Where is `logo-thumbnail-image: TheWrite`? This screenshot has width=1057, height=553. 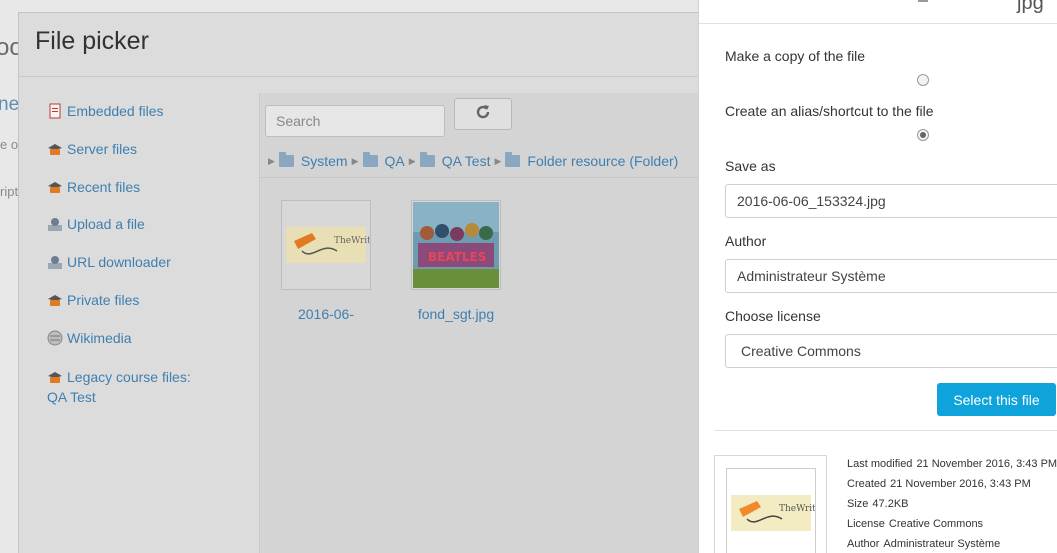
logo-thumbnail-image: TheWrite is located at coordinates (331, 245).